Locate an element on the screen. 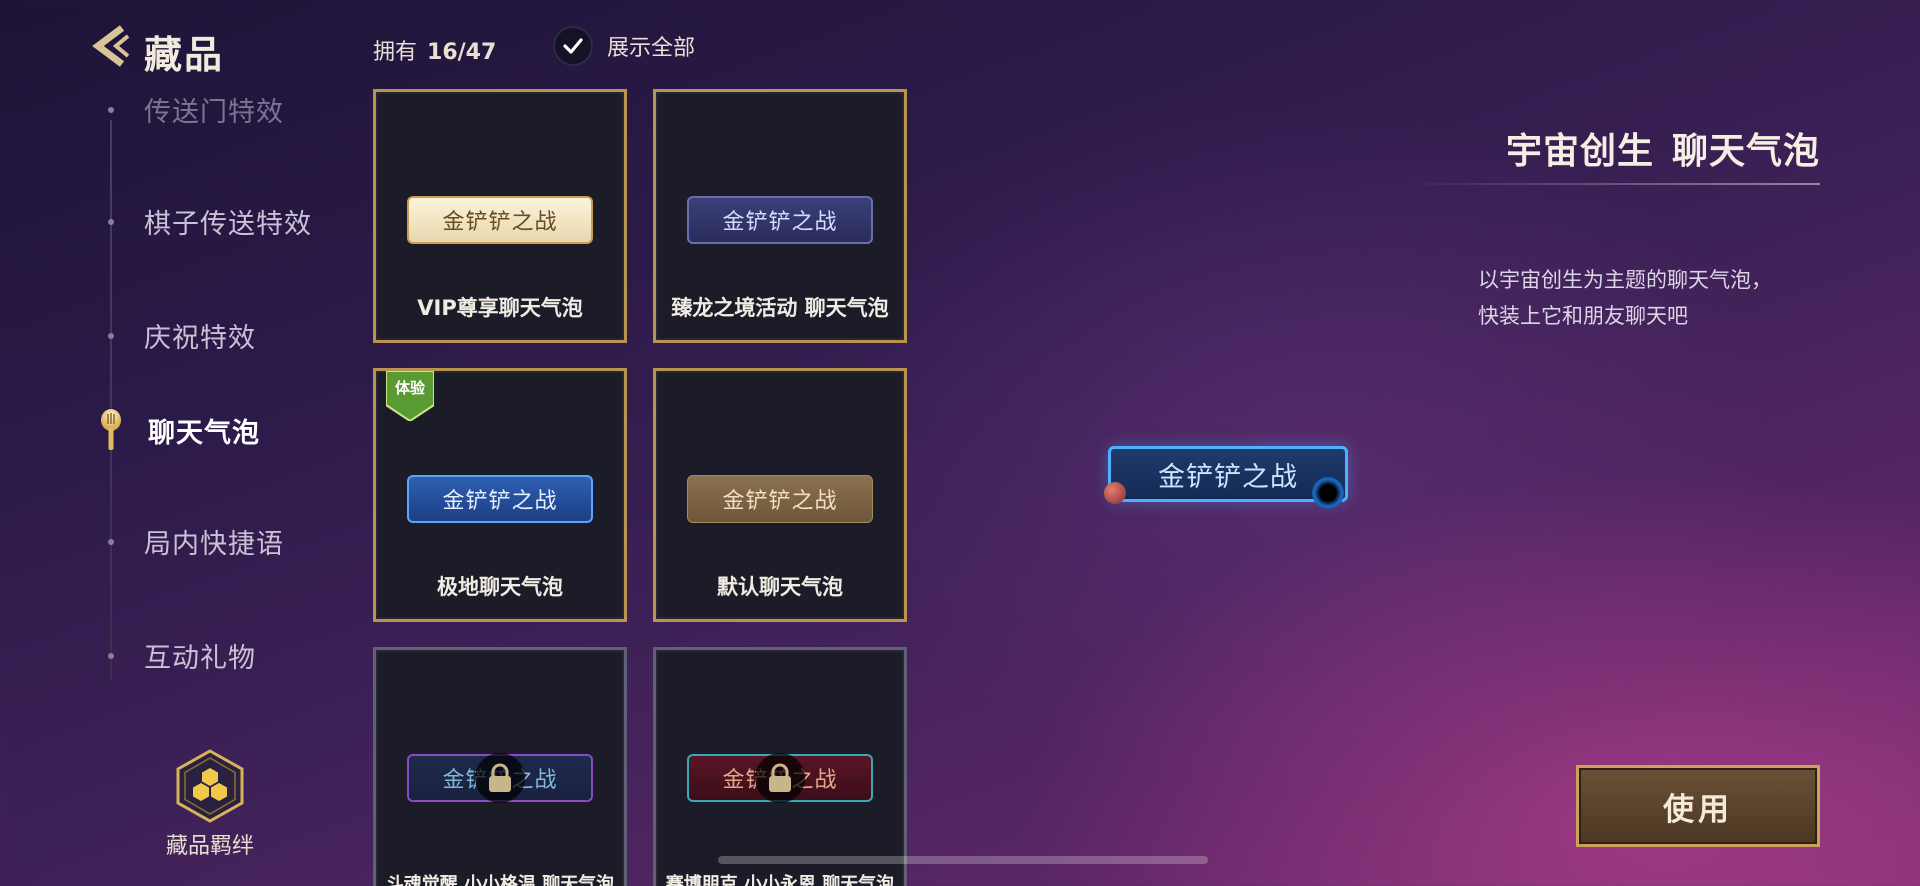  detail-title: 宇宙创生 聊天气泡 is located at coordinates (1663, 148).